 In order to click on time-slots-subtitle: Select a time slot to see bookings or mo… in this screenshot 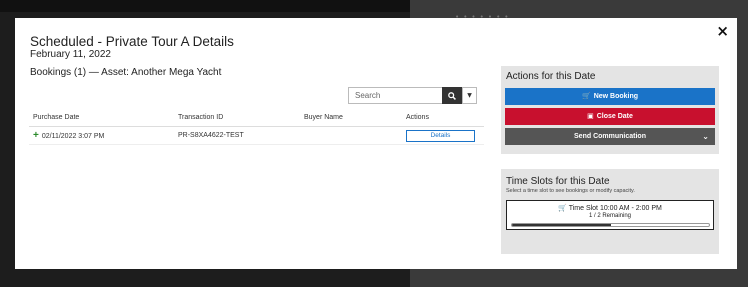, I will do `click(570, 191)`.